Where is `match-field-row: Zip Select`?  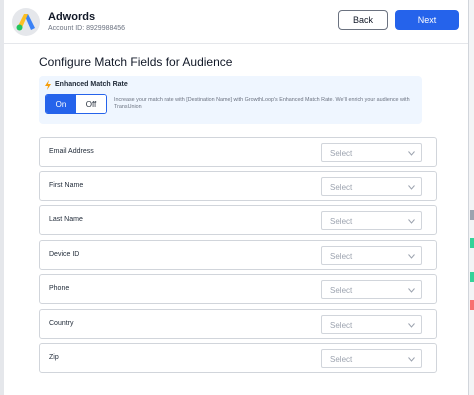
match-field-row: Zip Select is located at coordinates (238, 358).